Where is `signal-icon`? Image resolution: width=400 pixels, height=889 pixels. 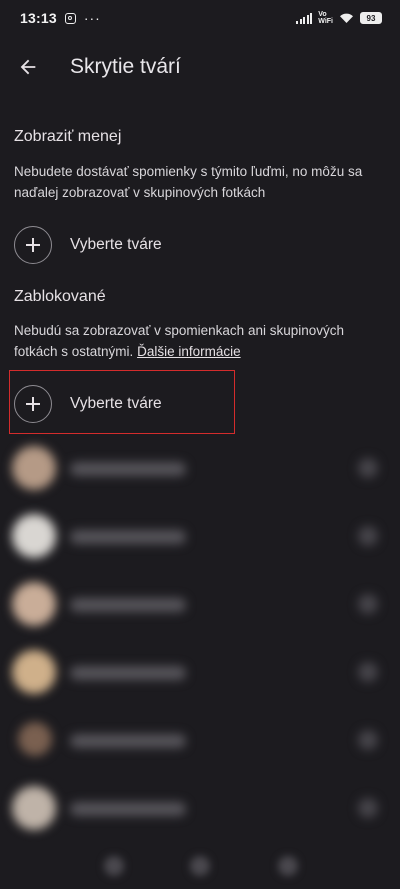
signal-icon is located at coordinates (304, 18).